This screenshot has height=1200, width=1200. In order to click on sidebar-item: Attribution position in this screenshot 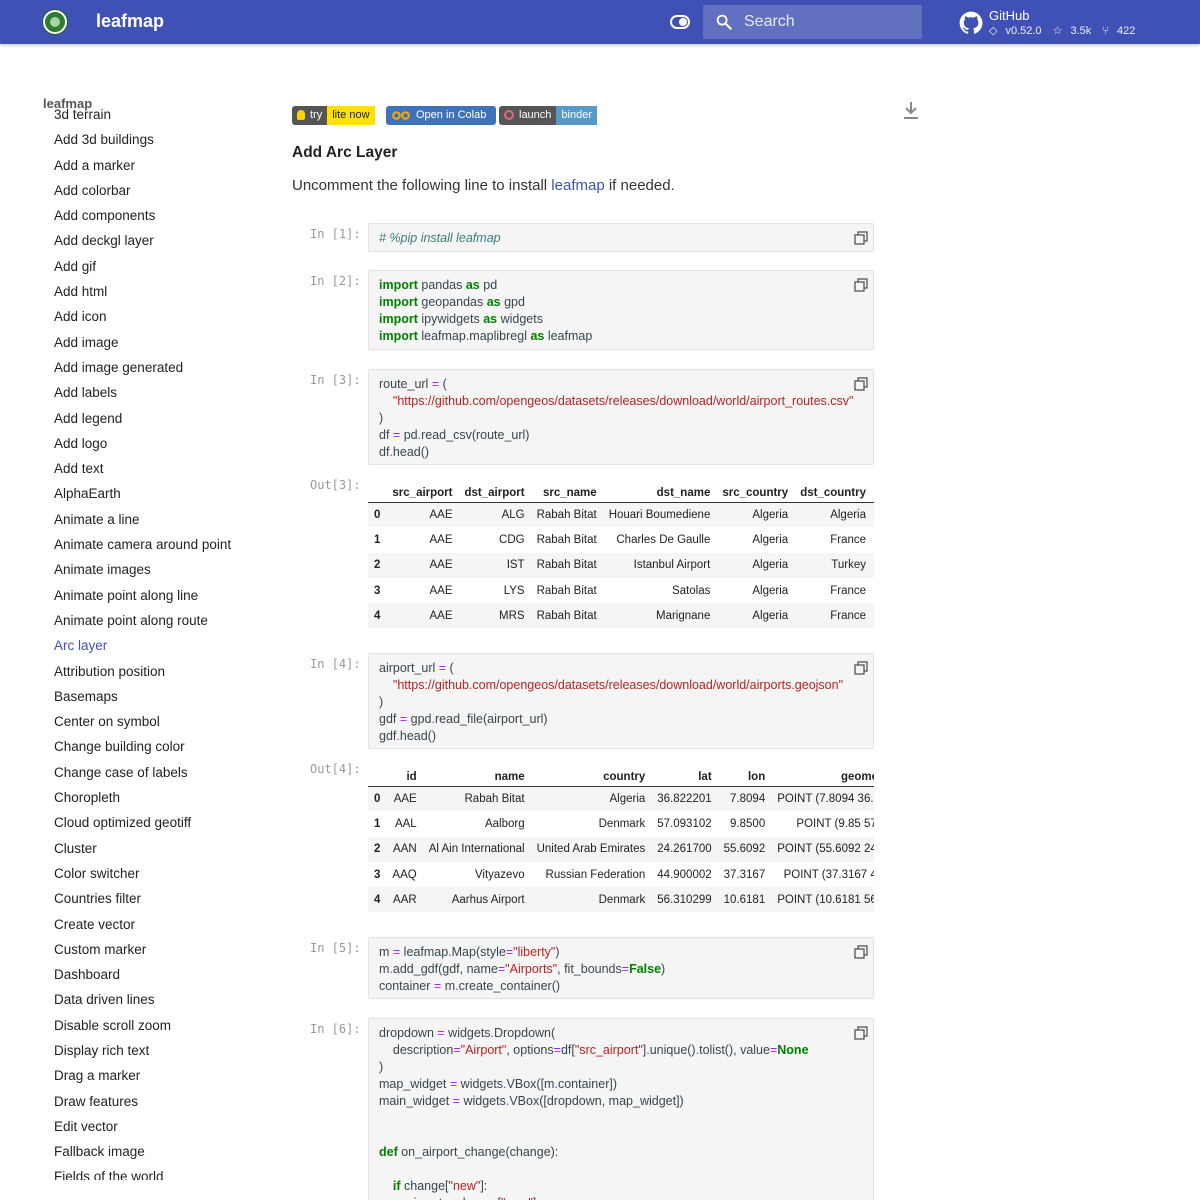, I will do `click(164, 671)`.